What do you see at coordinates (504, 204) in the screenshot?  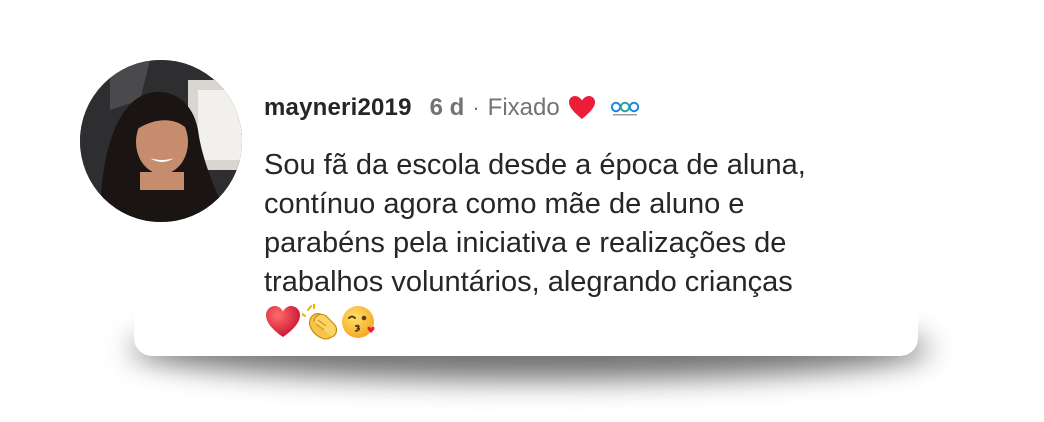 I see `comment-line: contínuo agora como mãe de aluno e` at bounding box center [504, 204].